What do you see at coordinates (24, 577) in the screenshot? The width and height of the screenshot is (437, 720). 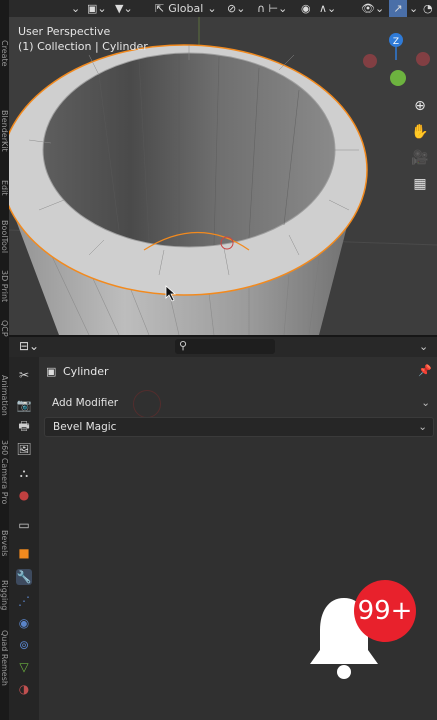 I see `modifier-wrench-icon: 🔧` at bounding box center [24, 577].